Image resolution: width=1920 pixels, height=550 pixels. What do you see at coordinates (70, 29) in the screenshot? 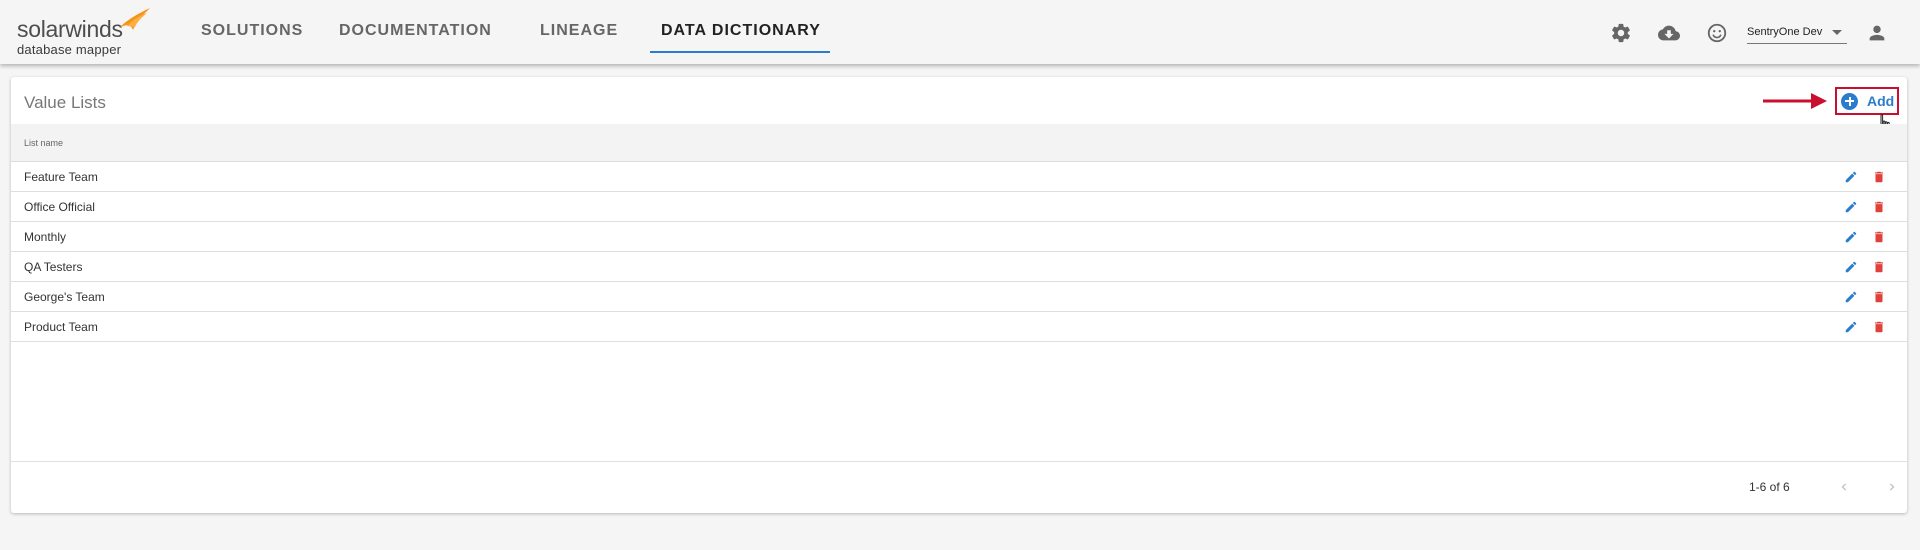
I see `logo-brand-name: solarwinds` at bounding box center [70, 29].